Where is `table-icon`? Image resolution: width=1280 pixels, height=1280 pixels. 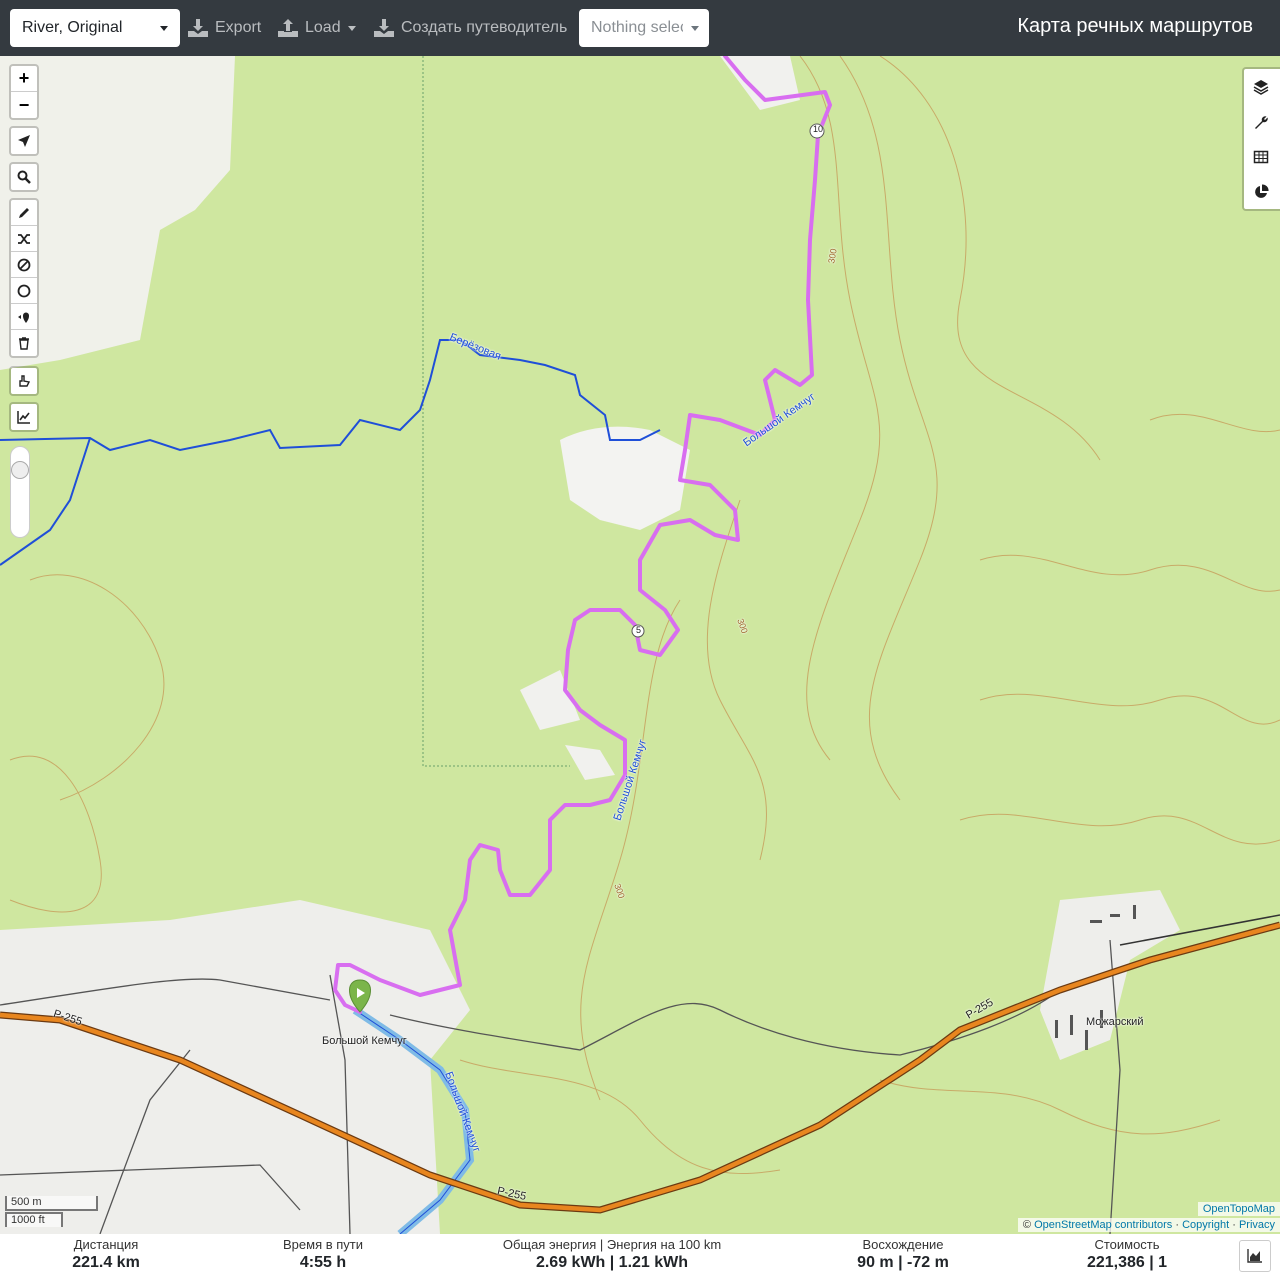 table-icon is located at coordinates (1261, 156).